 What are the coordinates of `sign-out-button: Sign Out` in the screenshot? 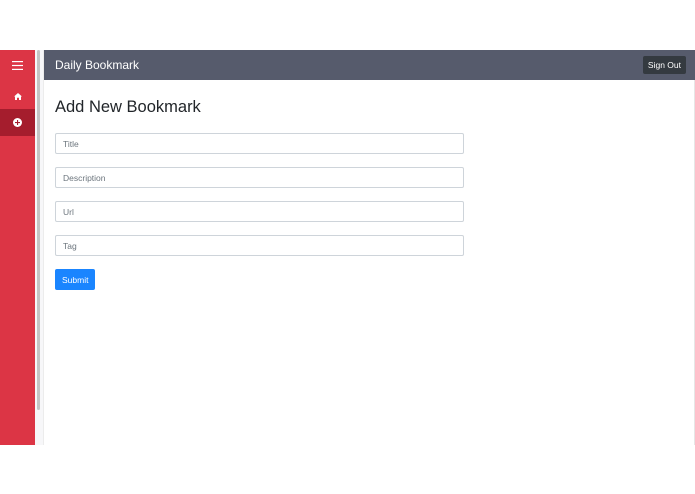 It's located at (664, 65).